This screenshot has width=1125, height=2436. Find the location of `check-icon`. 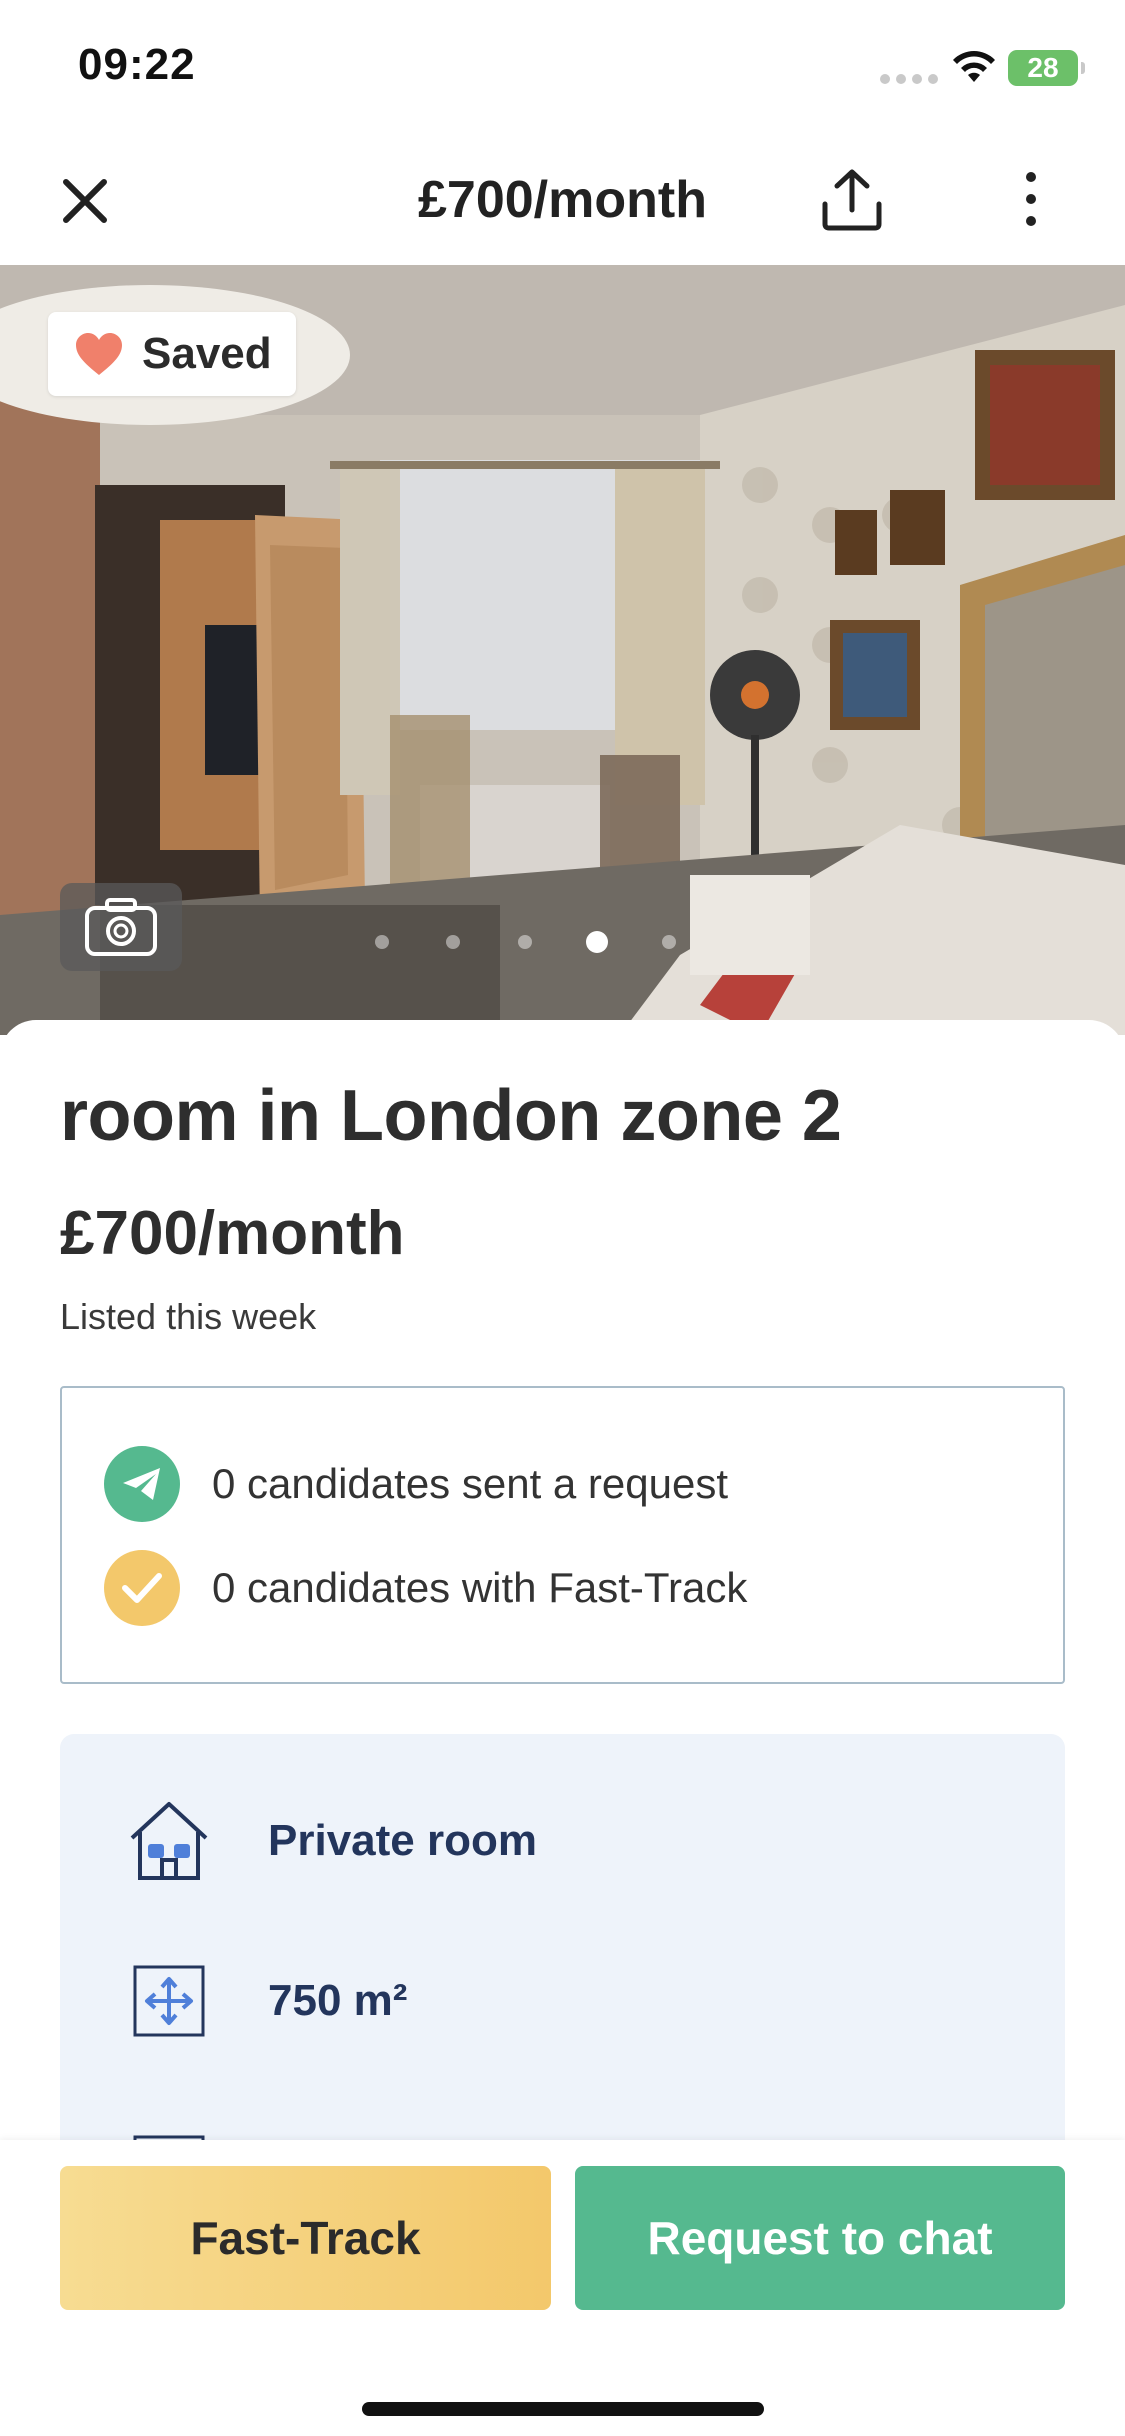

check-icon is located at coordinates (142, 1588).